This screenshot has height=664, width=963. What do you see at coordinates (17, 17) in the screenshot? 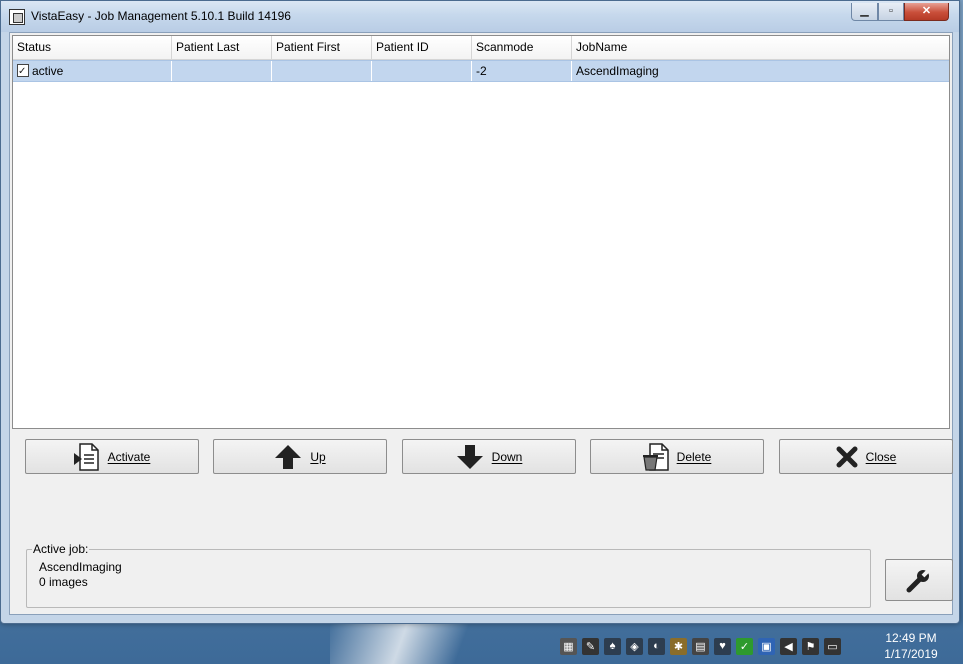
I see `app-icon` at bounding box center [17, 17].